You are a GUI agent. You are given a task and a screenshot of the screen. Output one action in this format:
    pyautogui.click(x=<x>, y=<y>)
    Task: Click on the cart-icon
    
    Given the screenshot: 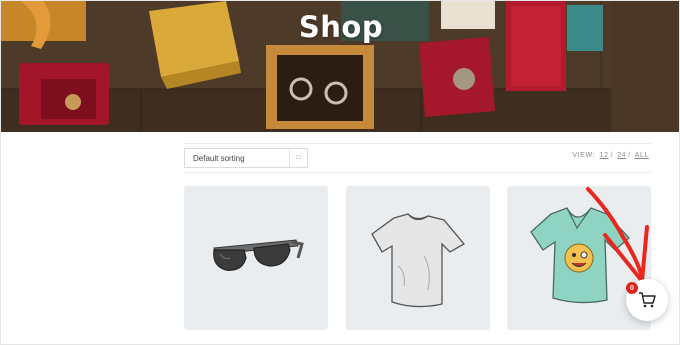 What is the action you would take?
    pyautogui.click(x=647, y=300)
    